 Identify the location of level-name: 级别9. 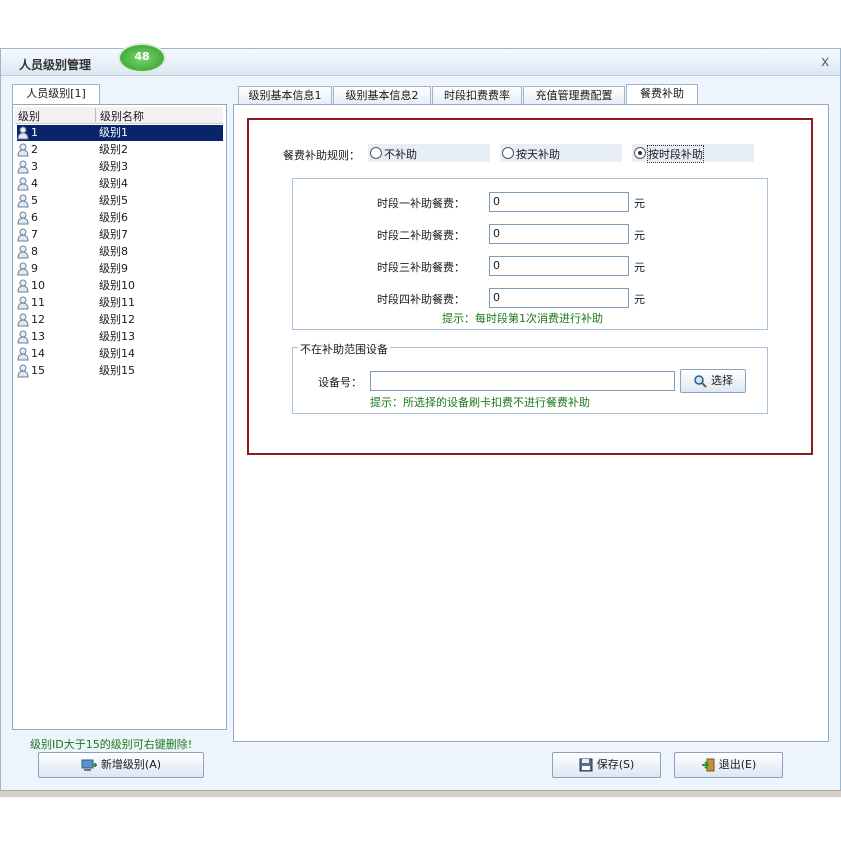
(113, 268).